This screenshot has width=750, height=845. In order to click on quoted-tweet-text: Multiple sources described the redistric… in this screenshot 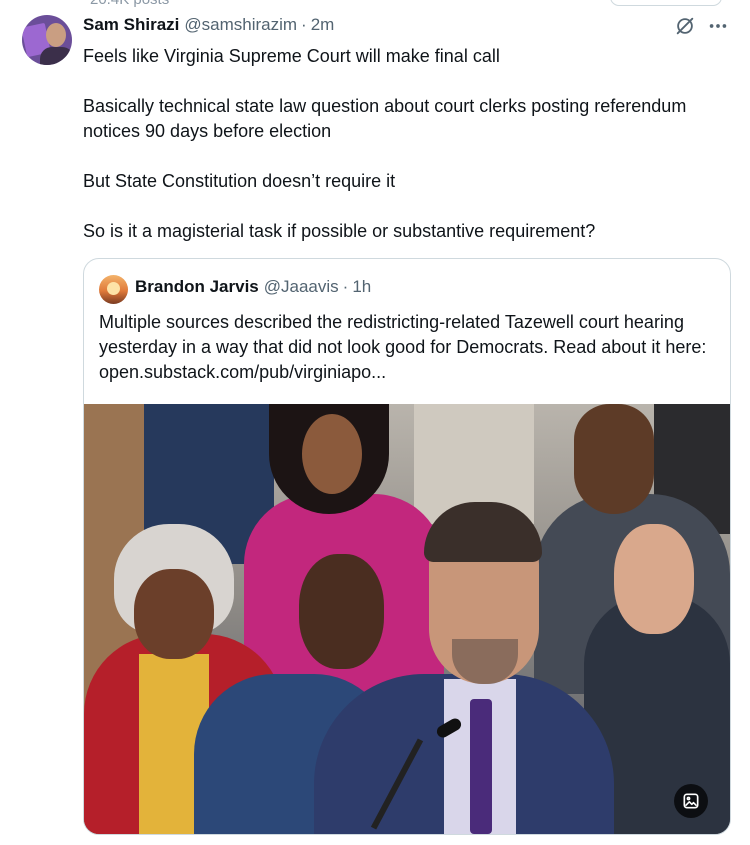, I will do `click(403, 347)`.